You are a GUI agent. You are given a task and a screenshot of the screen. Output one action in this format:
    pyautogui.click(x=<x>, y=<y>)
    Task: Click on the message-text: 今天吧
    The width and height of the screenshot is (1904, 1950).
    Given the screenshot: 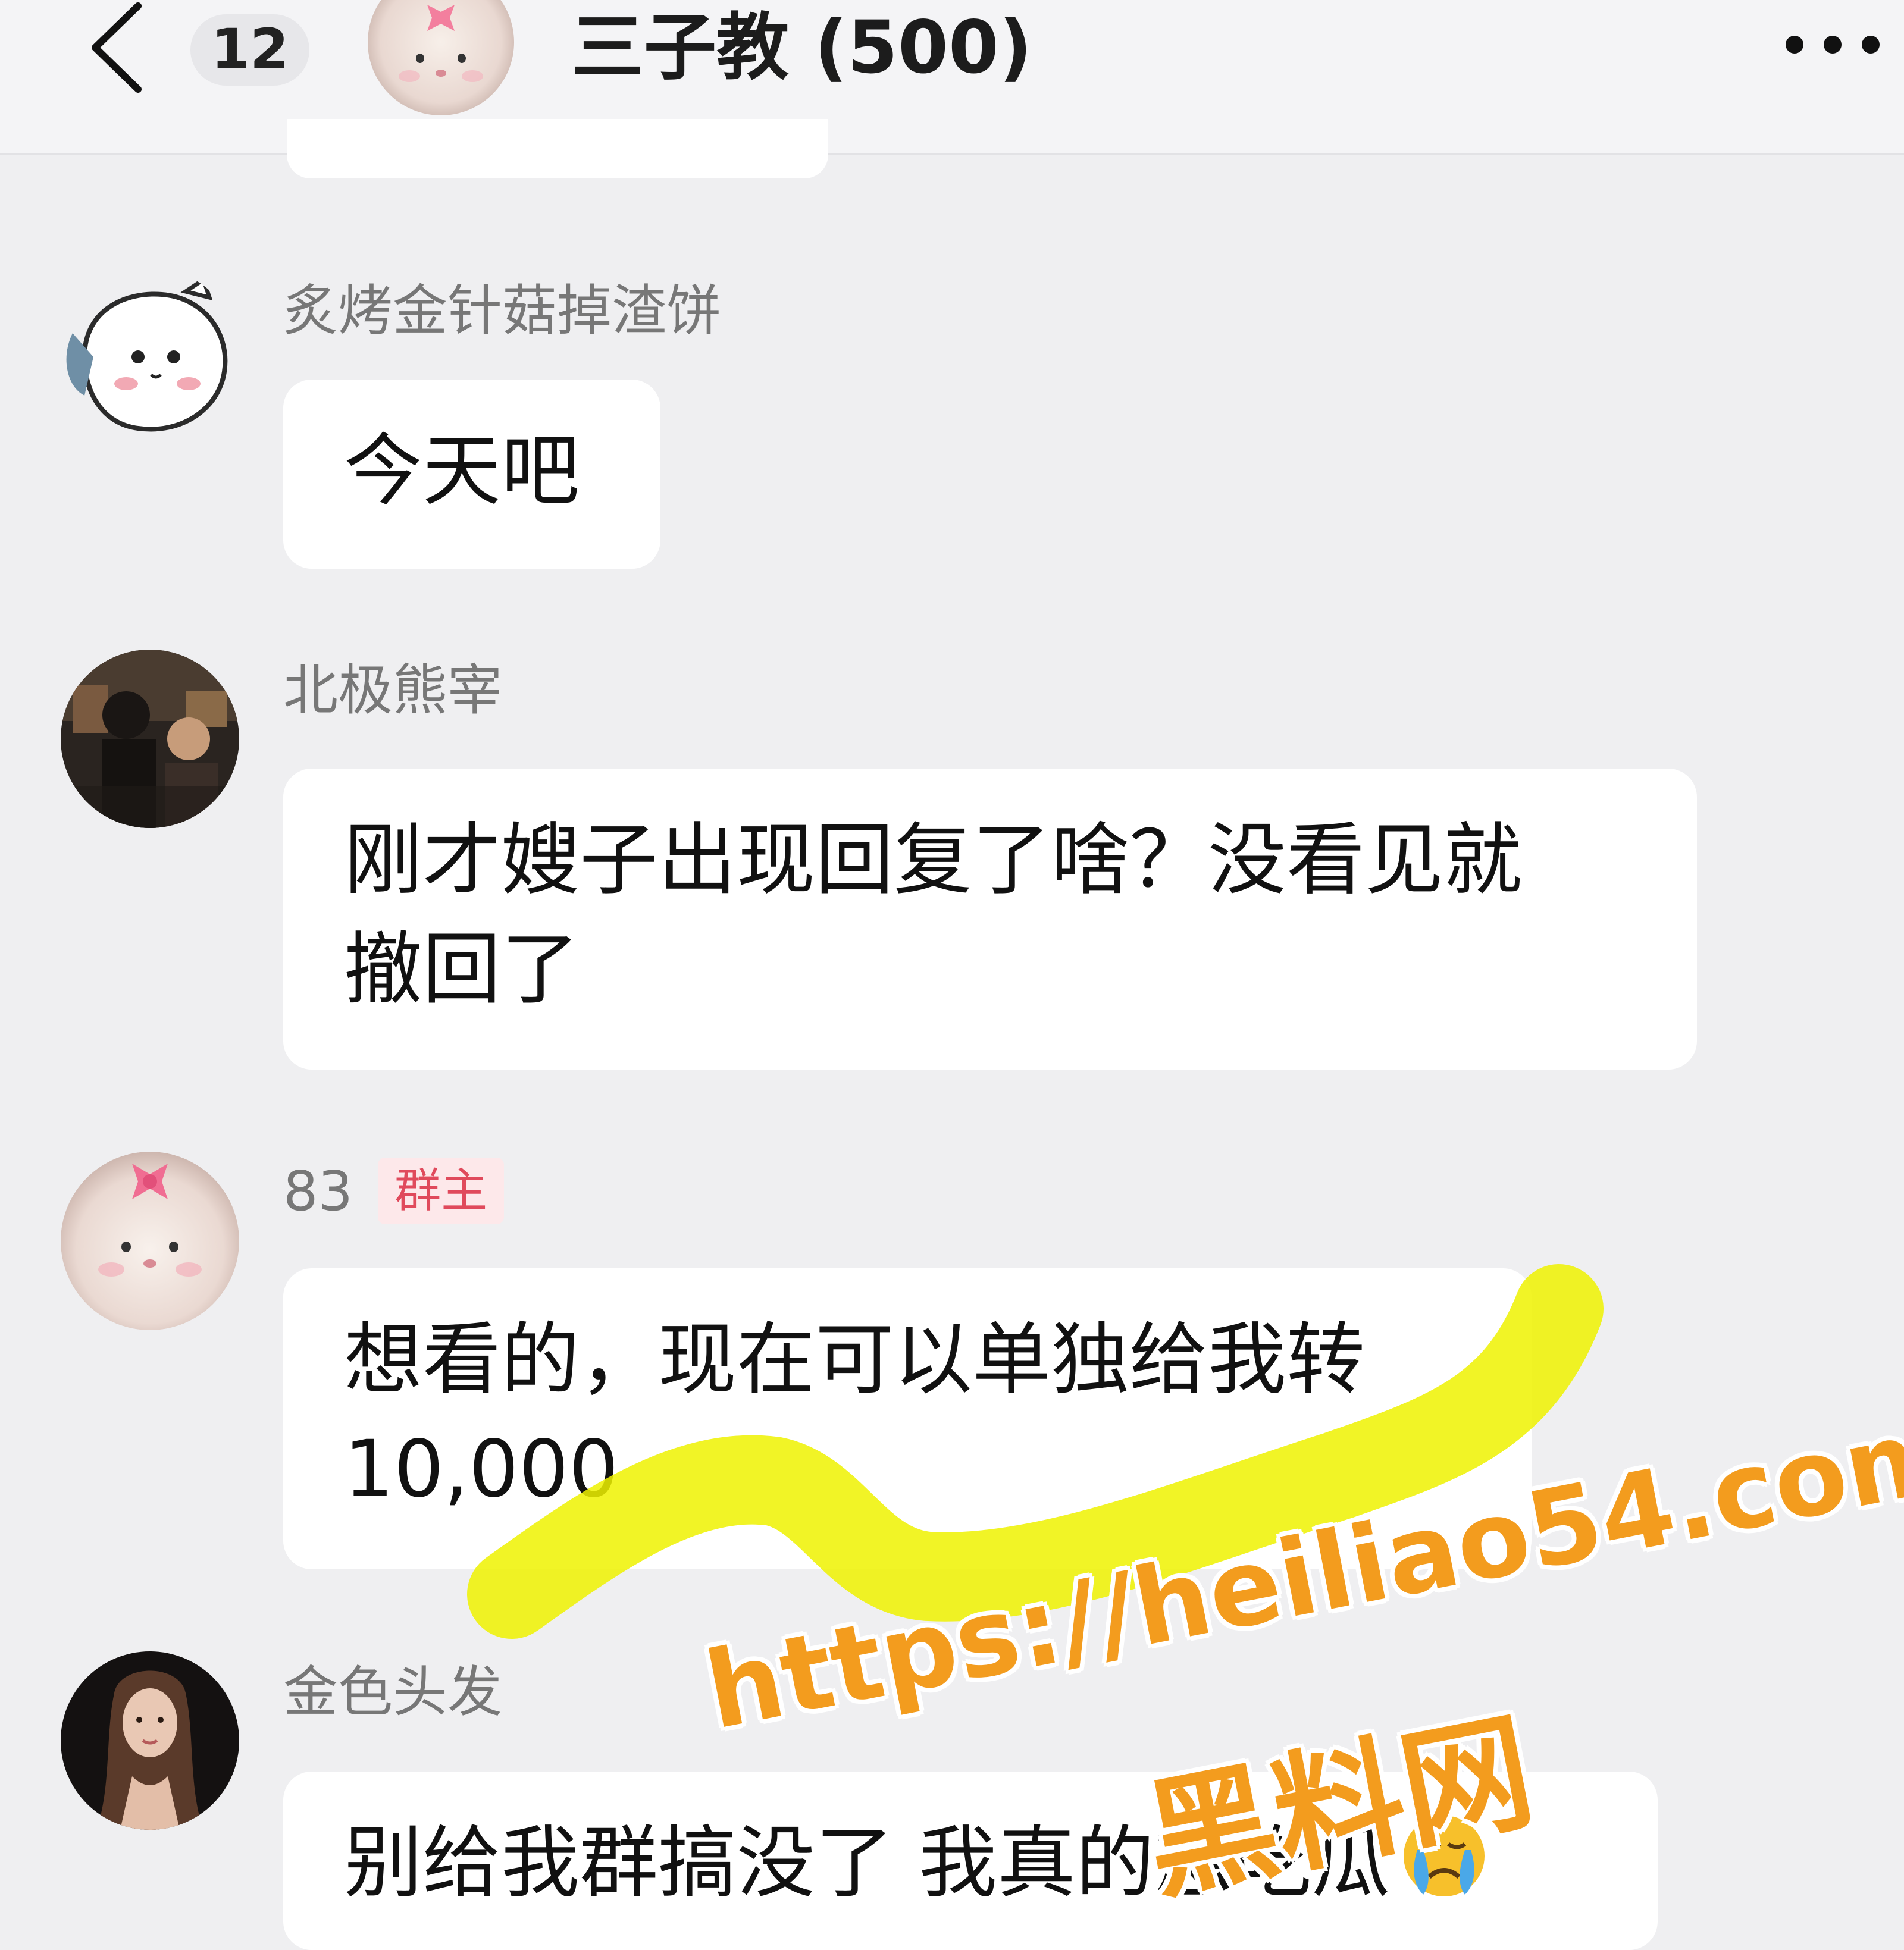 What is the action you would take?
    pyautogui.click(x=462, y=471)
    